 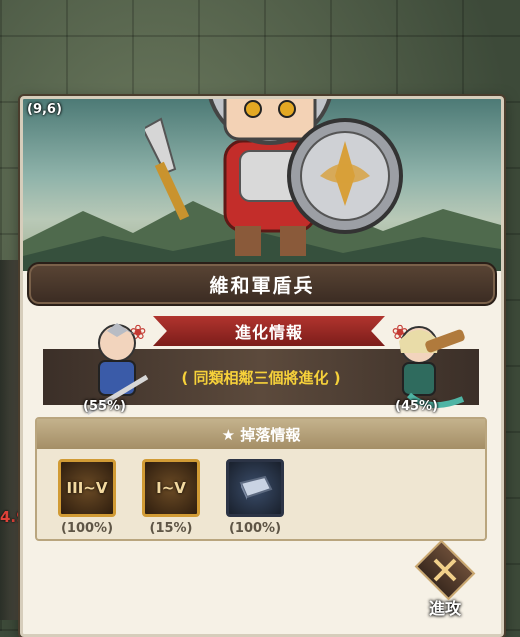 I want to click on unit-name-plate: 維和軍盾兵, so click(x=262, y=284).